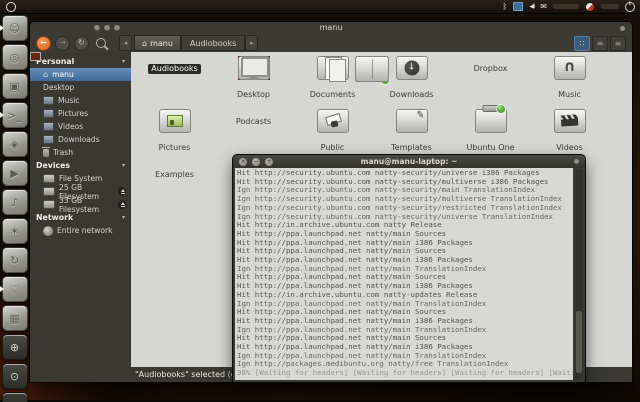  I want to click on media-player-icon: ▶, so click(14, 173).